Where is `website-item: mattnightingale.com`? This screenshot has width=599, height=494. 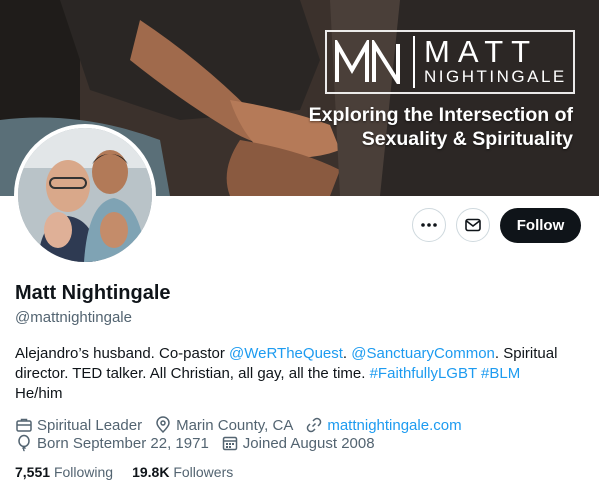
website-item: mattnightingale.com is located at coordinates (383, 425).